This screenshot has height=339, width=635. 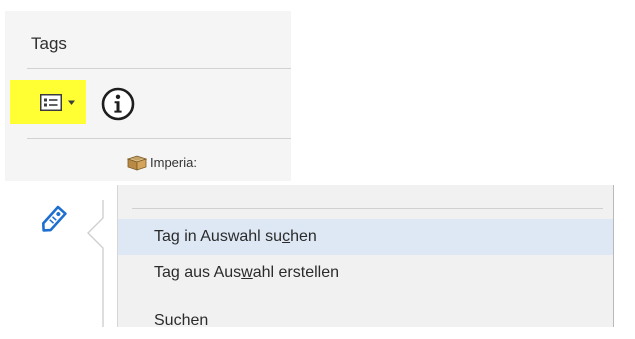 I want to click on menu-item-create-tag-from-selection: Tag aus Auswahl erstellen, so click(x=365, y=273).